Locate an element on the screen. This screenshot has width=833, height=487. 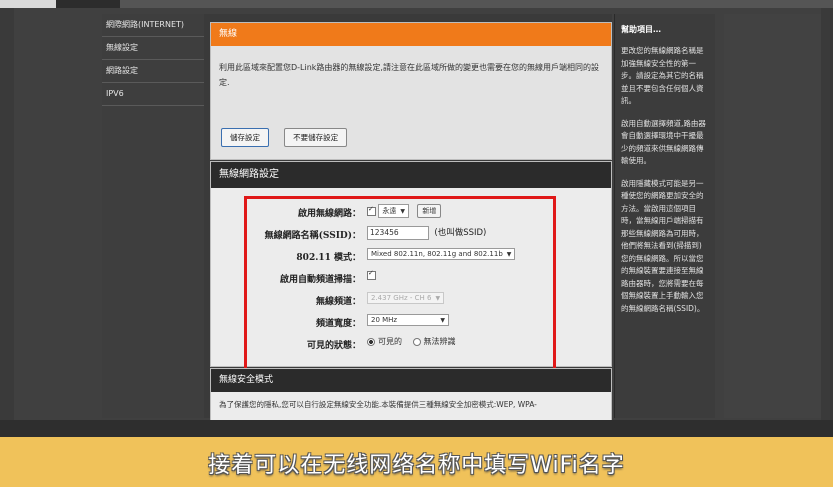
nav-item-ipv6: IPV6 is located at coordinates (153, 94).